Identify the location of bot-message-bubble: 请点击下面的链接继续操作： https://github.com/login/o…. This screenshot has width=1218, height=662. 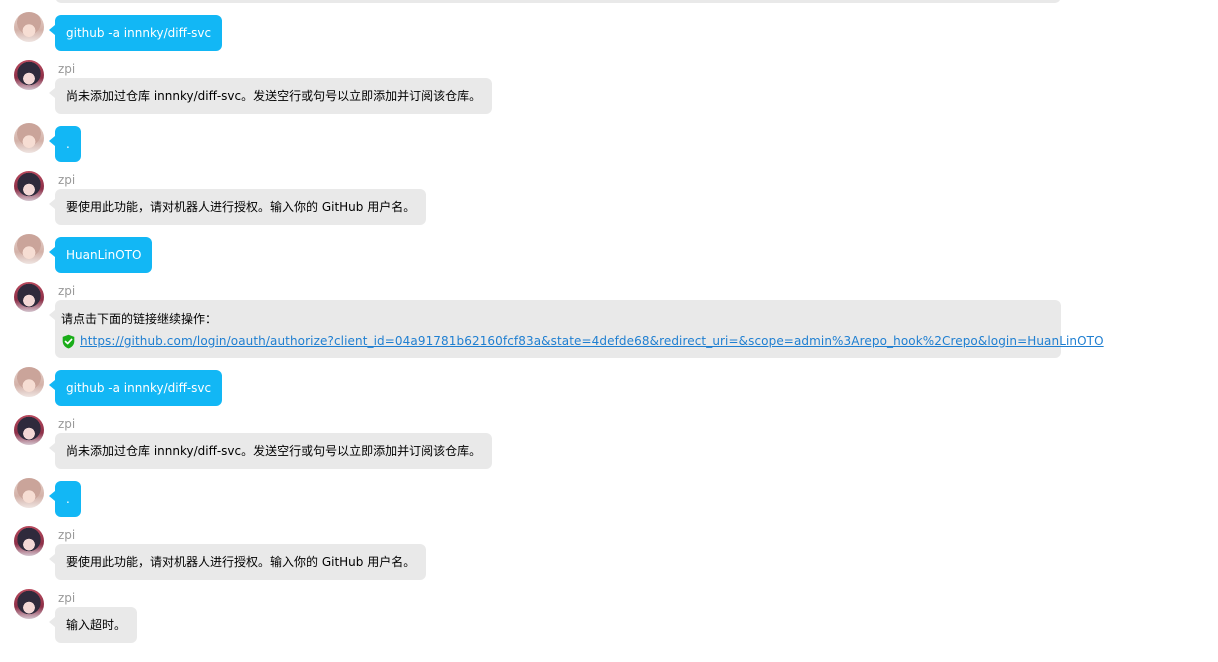
(576, 329).